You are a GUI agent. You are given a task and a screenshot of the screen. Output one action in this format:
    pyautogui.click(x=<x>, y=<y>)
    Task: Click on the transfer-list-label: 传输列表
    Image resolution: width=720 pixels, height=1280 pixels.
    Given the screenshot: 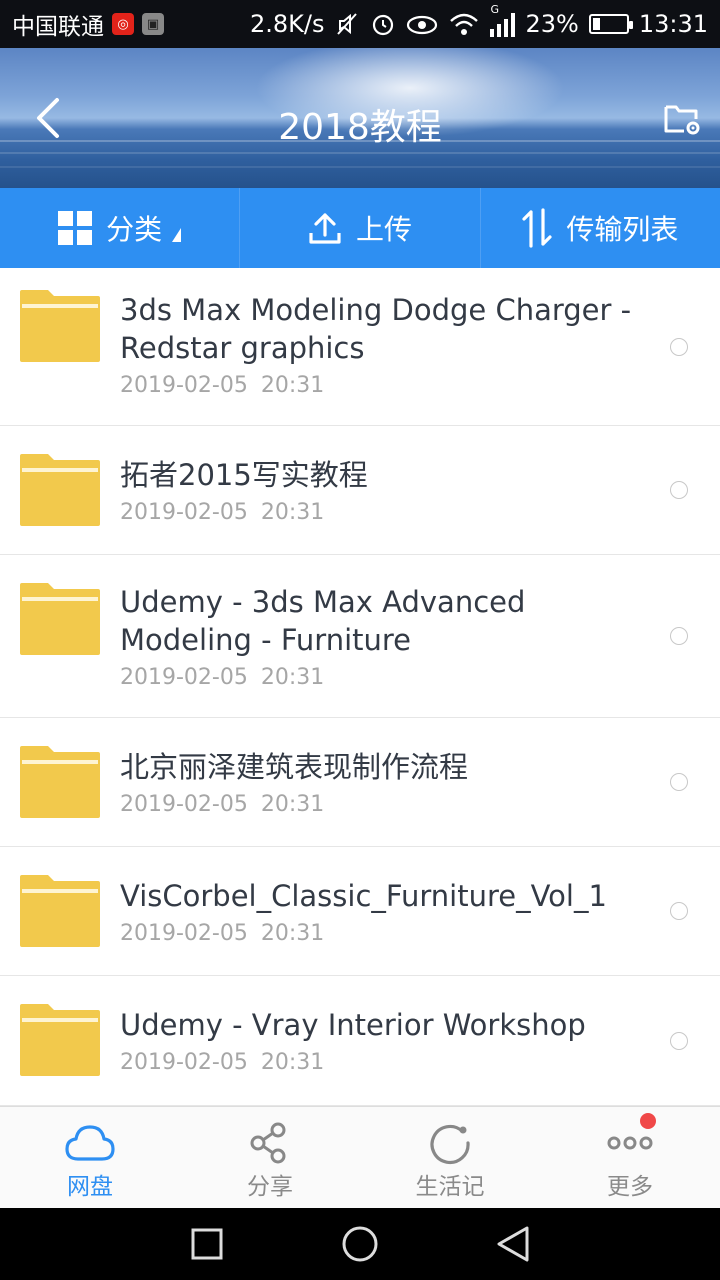 What is the action you would take?
    pyautogui.click(x=622, y=229)
    